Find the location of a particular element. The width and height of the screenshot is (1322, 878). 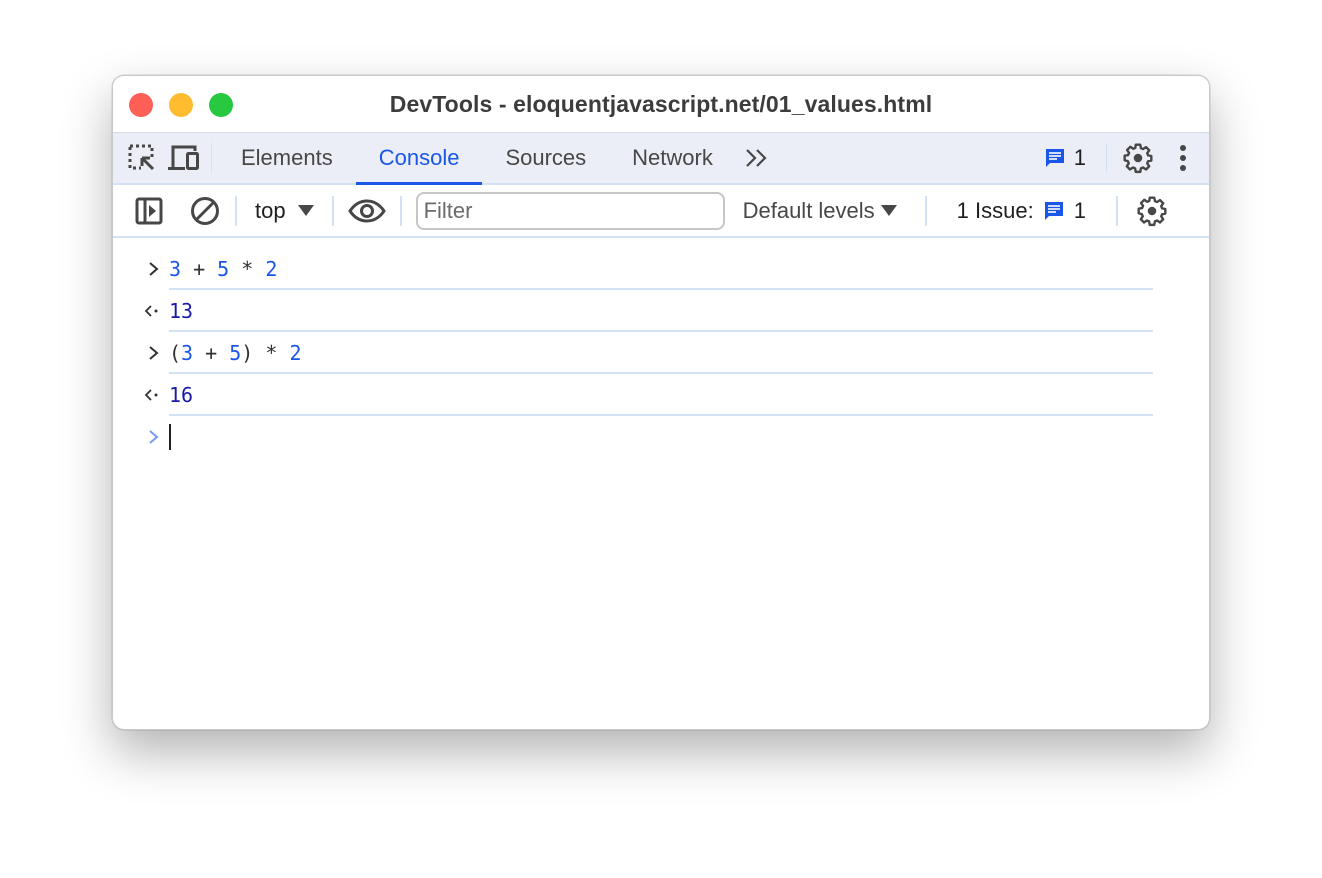

settings-button is located at coordinates (1138, 158).